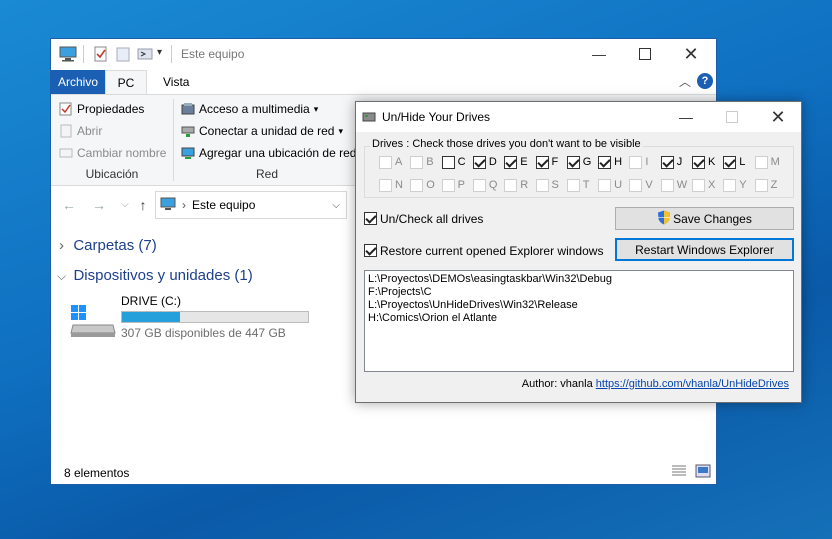 This screenshot has width=832, height=539. What do you see at coordinates (145, 54) in the screenshot?
I see `rename-icon` at bounding box center [145, 54].